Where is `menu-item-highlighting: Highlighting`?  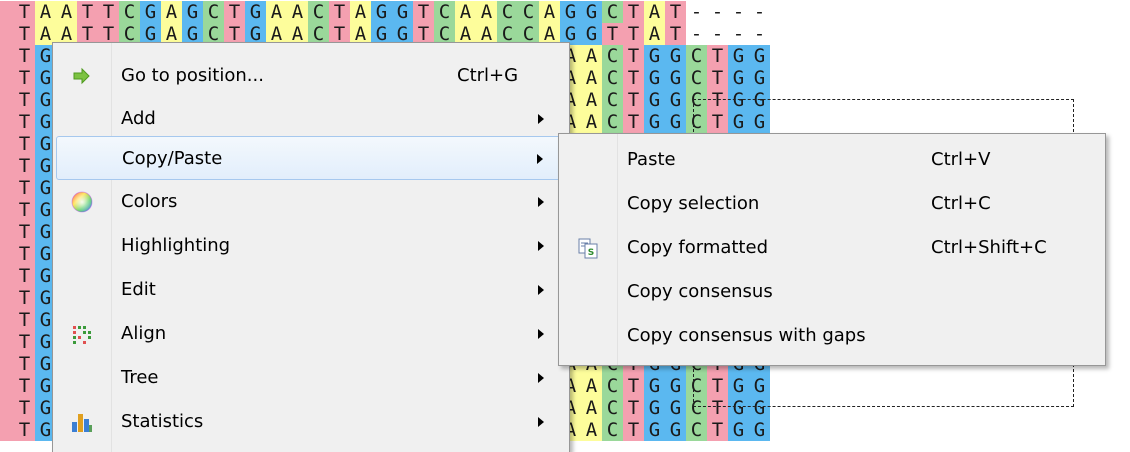
menu-item-highlighting: Highlighting is located at coordinates (311, 246).